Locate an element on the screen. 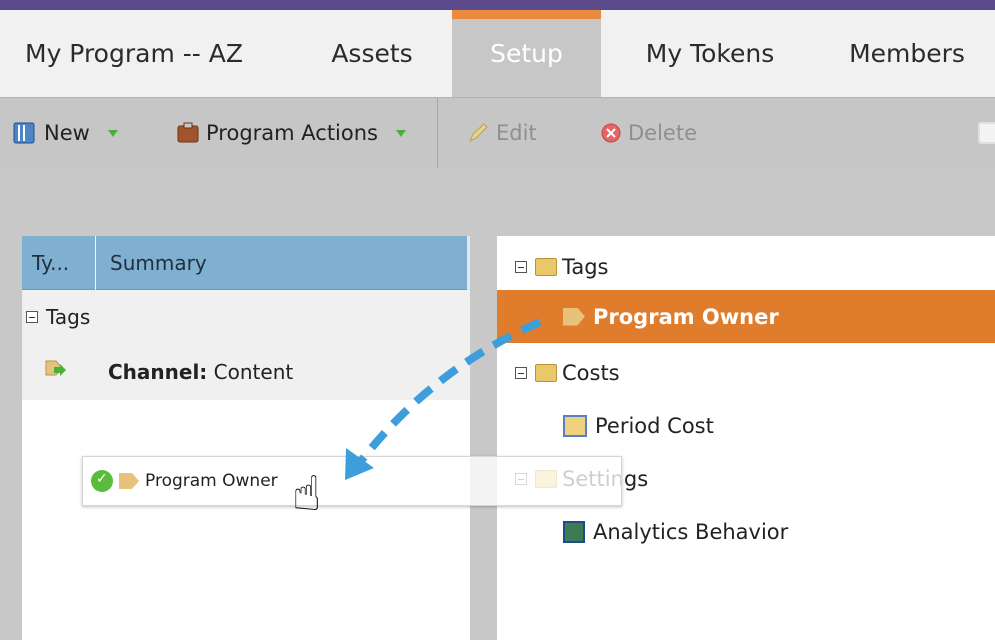  delete-icon is located at coordinates (611, 133).